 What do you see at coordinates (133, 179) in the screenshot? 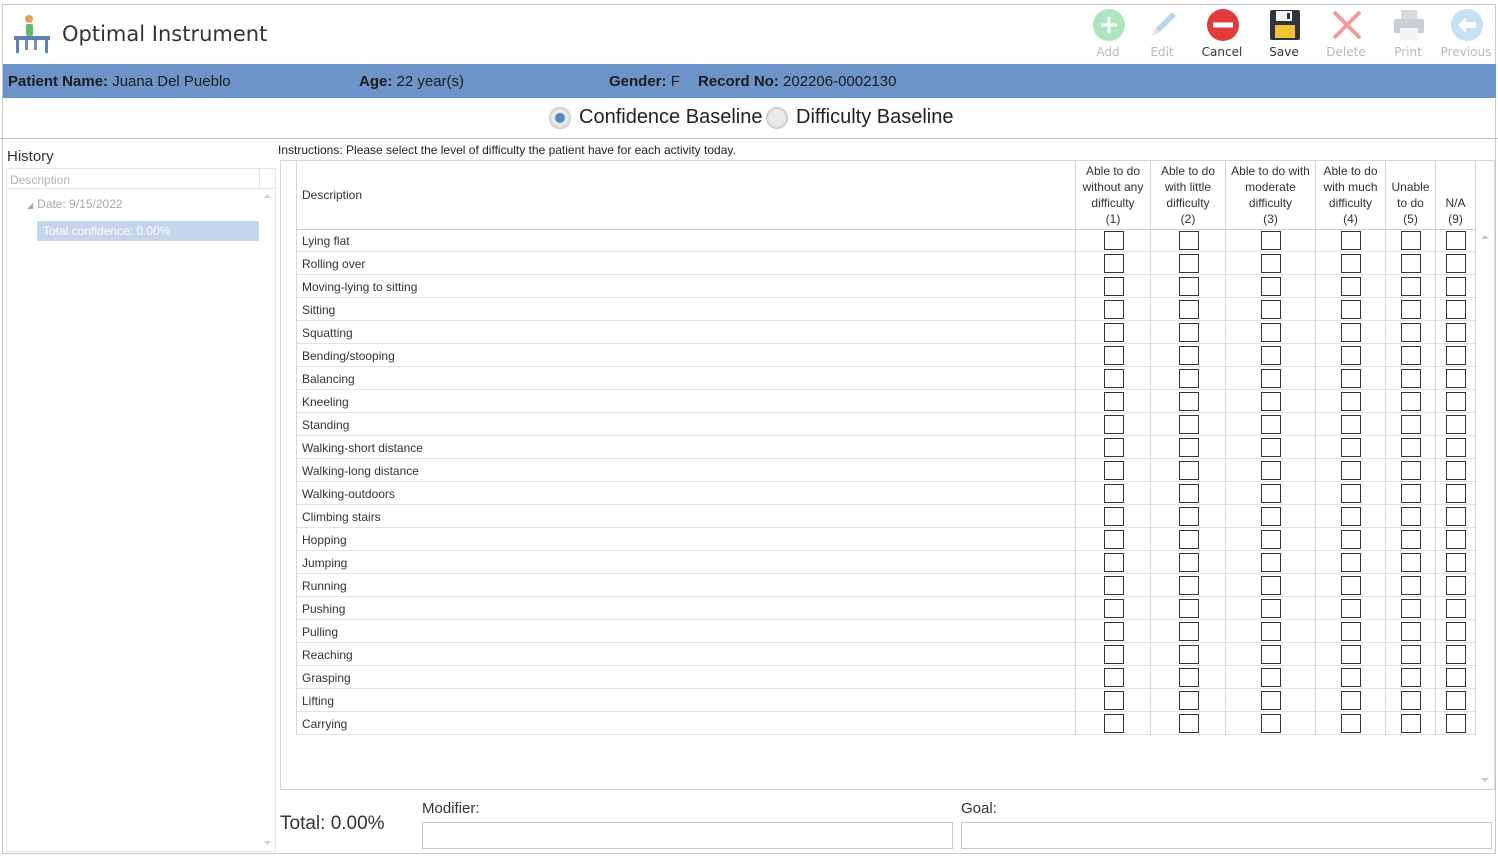
I see `history-column-header: Description` at bounding box center [133, 179].